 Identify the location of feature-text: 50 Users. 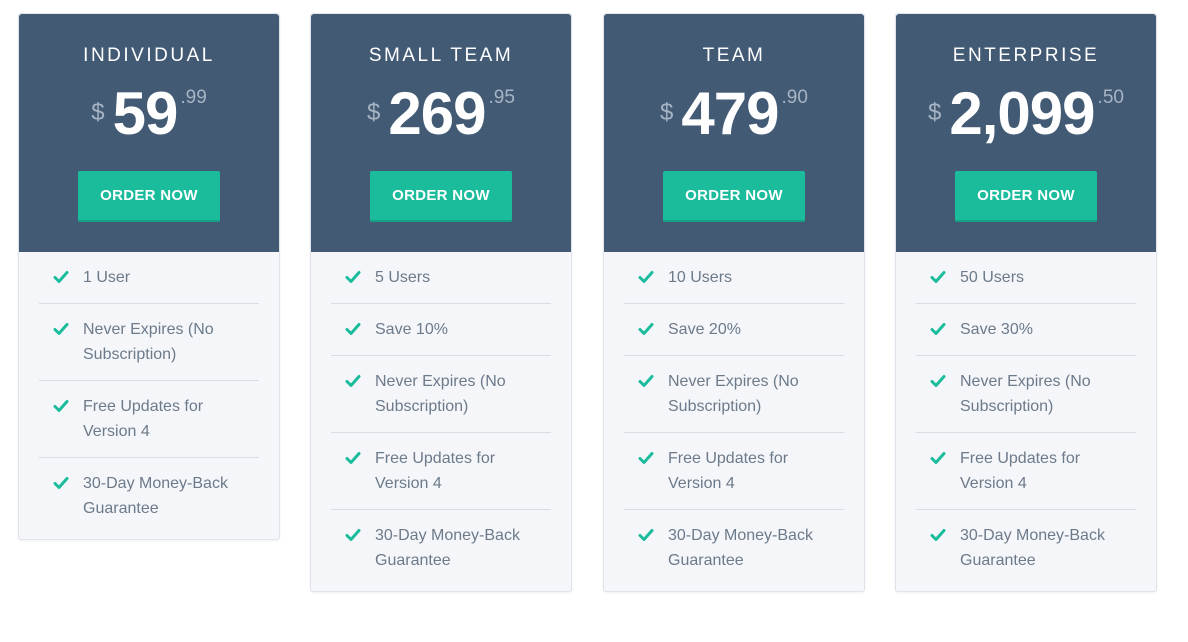
(992, 277).